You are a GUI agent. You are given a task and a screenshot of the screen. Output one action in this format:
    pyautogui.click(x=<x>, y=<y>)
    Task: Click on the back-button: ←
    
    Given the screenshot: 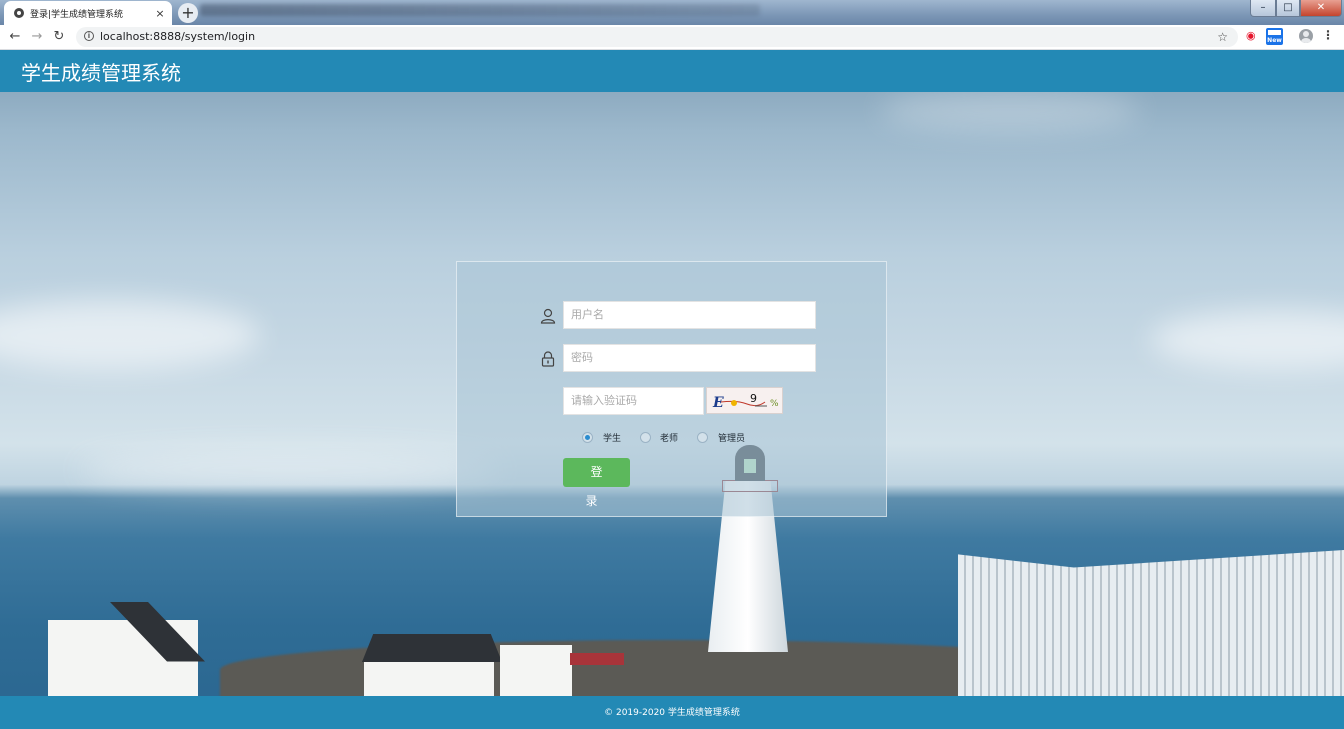 What is the action you would take?
    pyautogui.click(x=15, y=37)
    